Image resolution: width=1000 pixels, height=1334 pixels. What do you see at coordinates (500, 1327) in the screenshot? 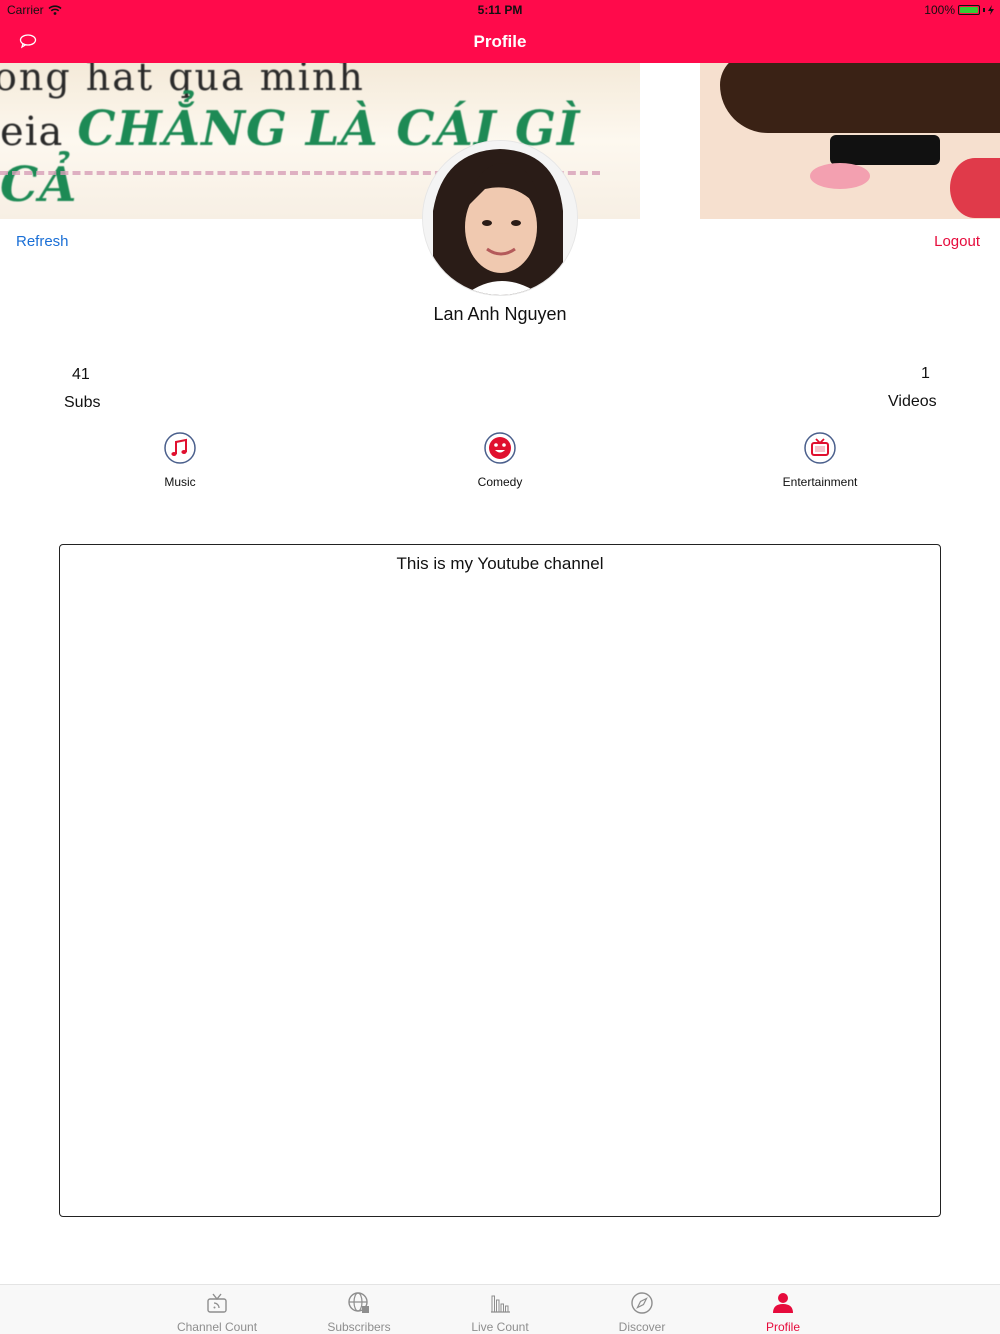
I see `tab-label: Live Count` at bounding box center [500, 1327].